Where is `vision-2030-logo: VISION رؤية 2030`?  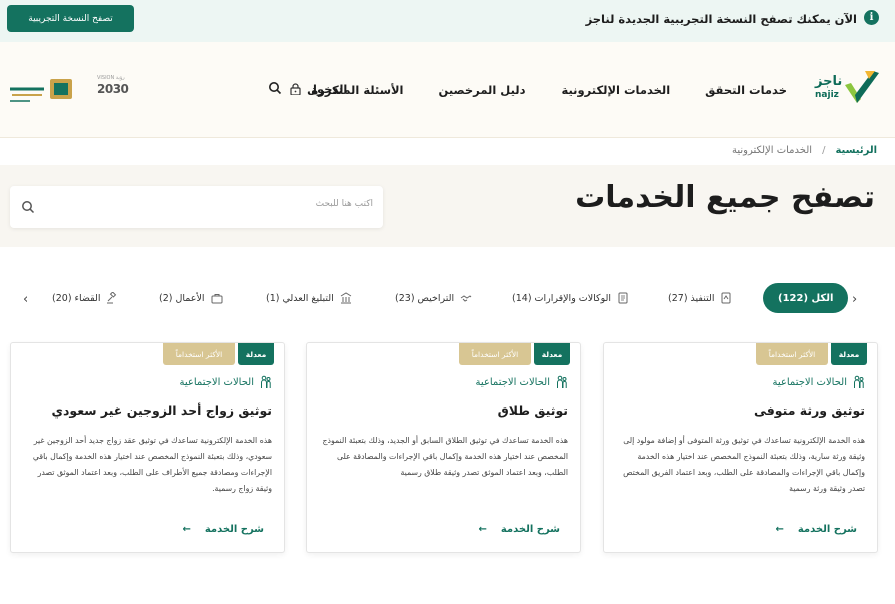
vision-2030-logo: VISION رؤية 2030 is located at coordinates (116, 90).